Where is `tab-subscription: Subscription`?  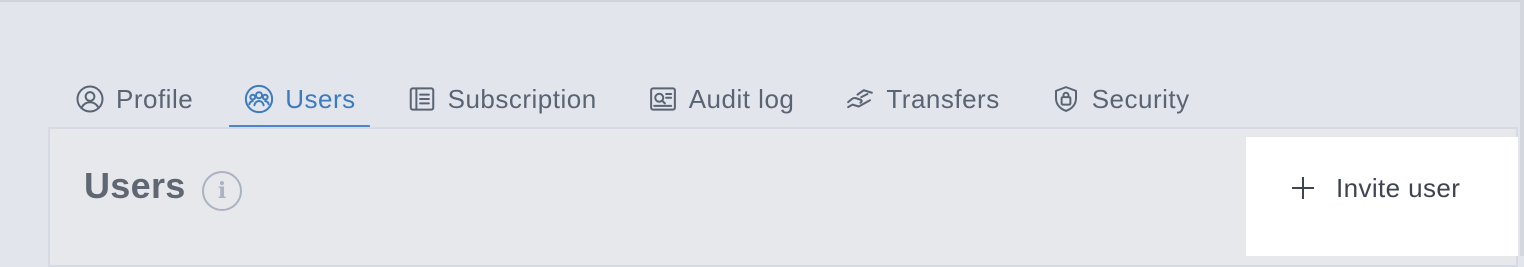
tab-subscription: Subscription is located at coordinates (501, 99).